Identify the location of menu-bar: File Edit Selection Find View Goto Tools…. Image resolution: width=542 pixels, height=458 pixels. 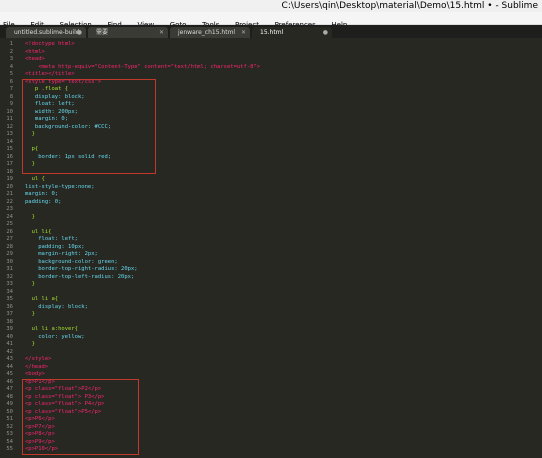
(271, 20).